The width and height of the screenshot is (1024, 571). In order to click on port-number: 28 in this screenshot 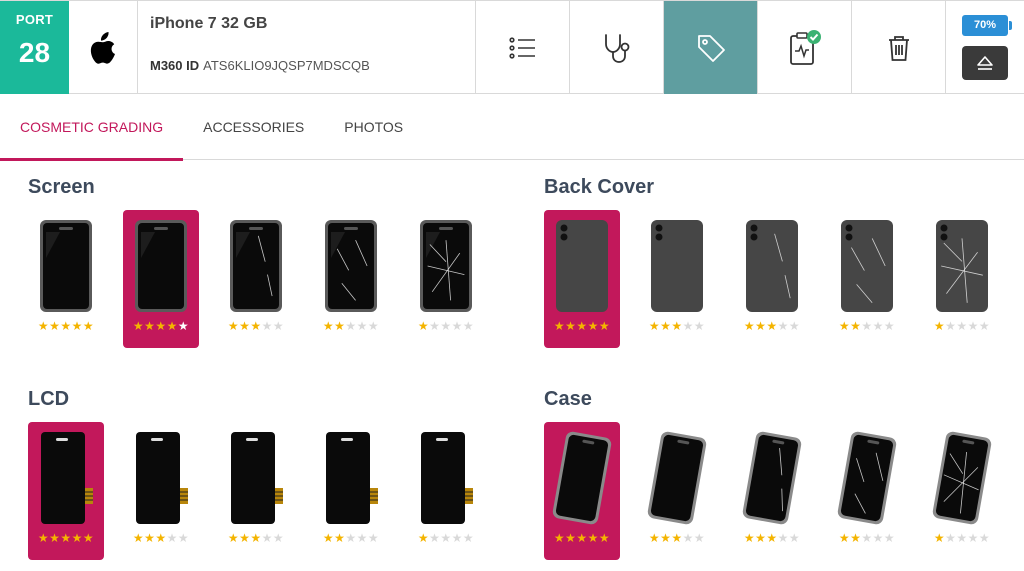, I will do `click(34, 52)`.